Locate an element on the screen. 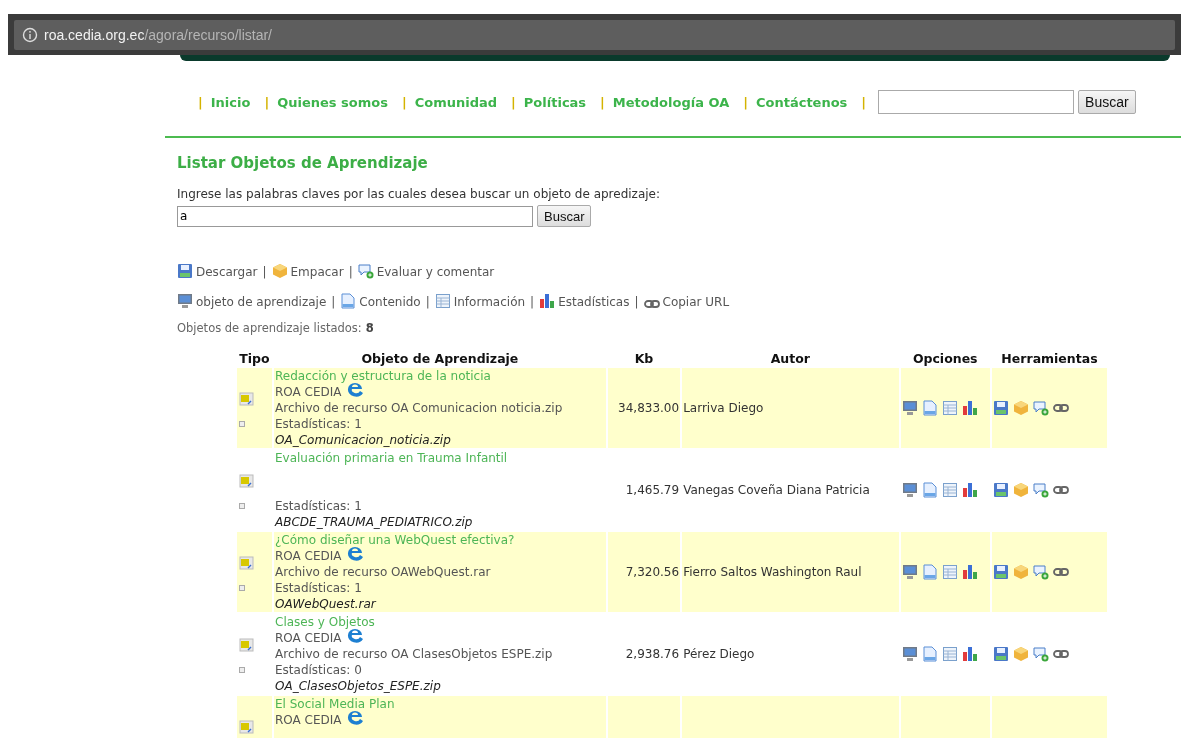  object-title-link: ¿Cómo diseñar una WebQuest efectiva? is located at coordinates (395, 540).